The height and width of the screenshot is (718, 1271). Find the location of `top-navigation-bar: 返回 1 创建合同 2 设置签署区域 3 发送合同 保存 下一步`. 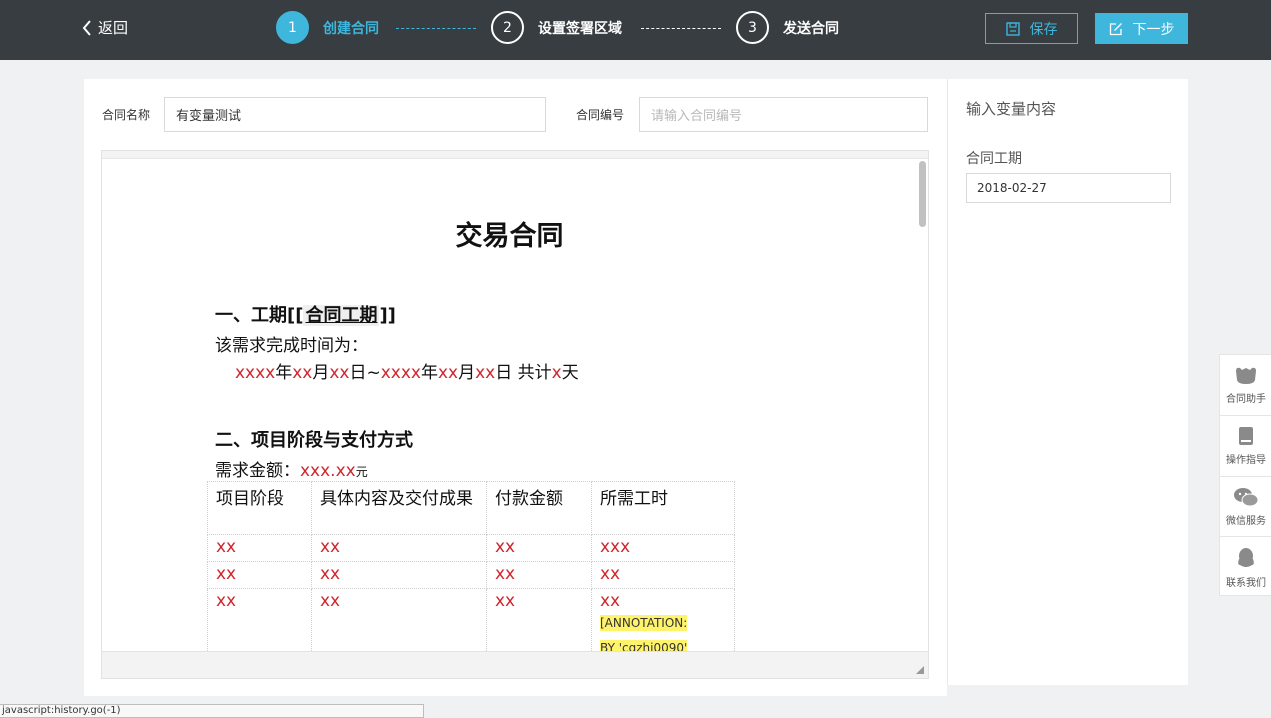

top-navigation-bar: 返回 1 创建合同 2 设置签署区域 3 发送合同 保存 下一步 is located at coordinates (635, 30).